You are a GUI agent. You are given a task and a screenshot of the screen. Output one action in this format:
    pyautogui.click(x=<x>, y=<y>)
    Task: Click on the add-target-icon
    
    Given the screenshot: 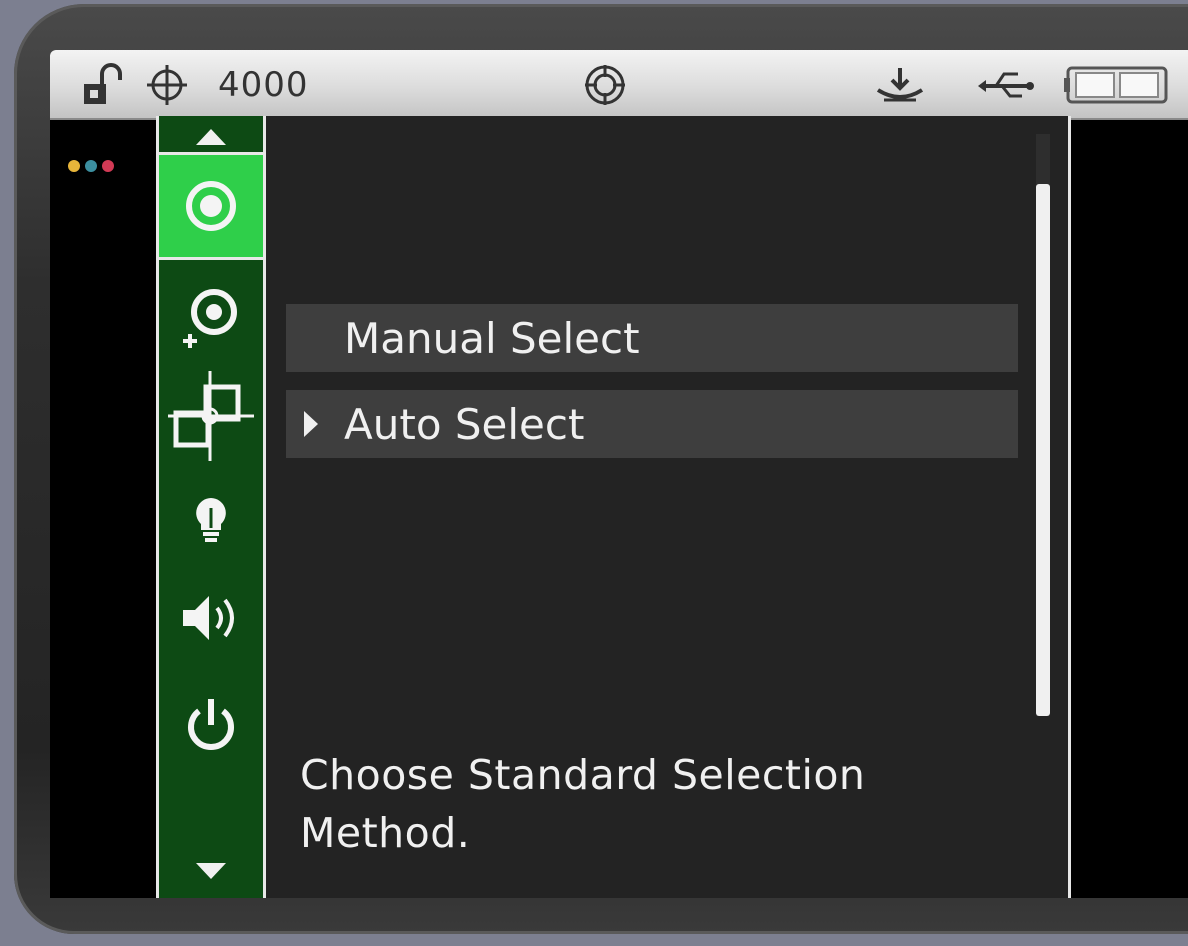 What is the action you would take?
    pyautogui.click(x=210, y=318)
    